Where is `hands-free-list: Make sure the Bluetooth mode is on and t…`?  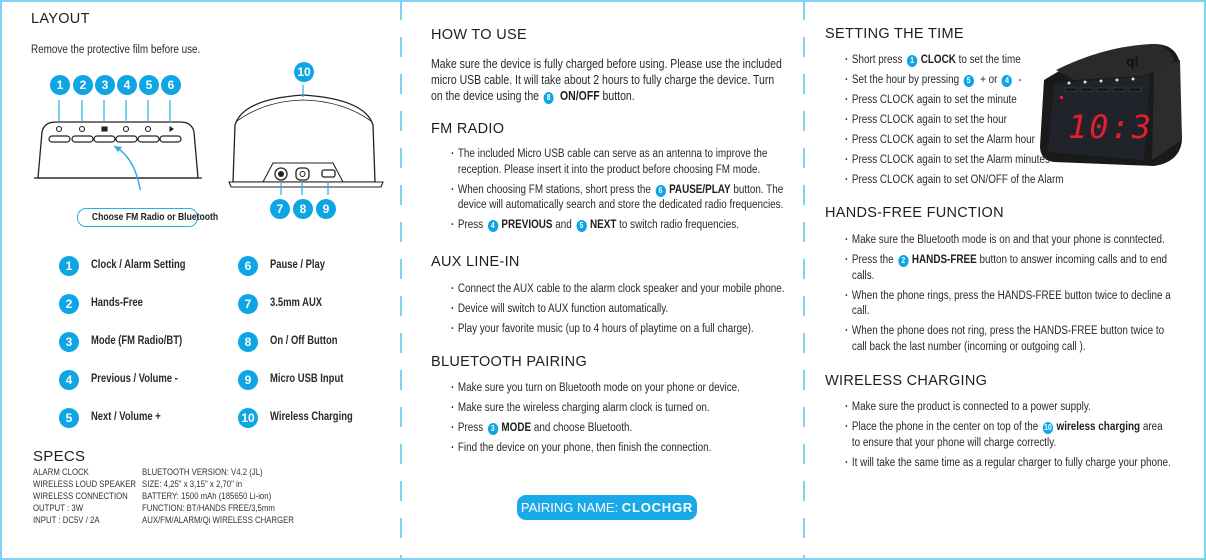 hands-free-list: Make sure the Bluetooth mode is on and t… is located at coordinates (1008, 296).